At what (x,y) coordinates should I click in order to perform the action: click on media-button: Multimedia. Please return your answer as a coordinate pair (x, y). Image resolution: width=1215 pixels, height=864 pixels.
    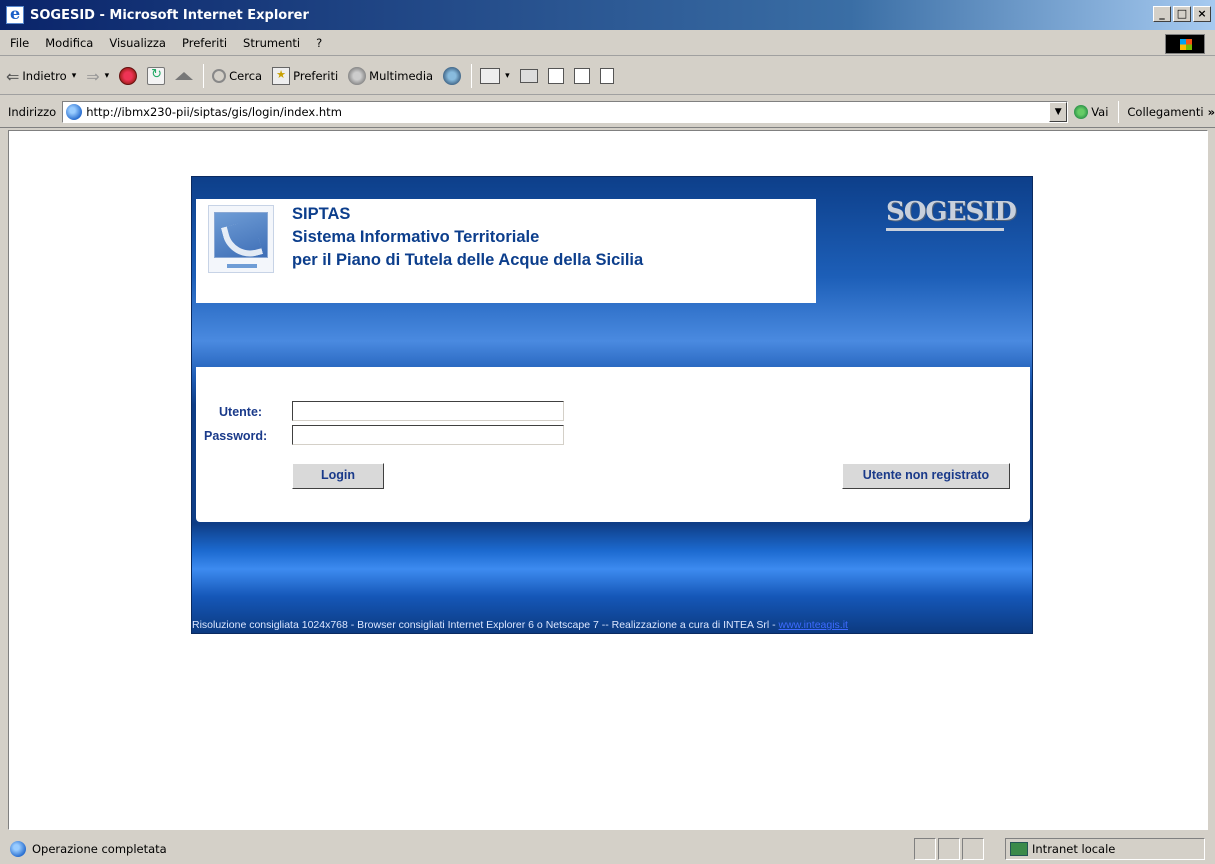
    Looking at the image, I should click on (391, 75).